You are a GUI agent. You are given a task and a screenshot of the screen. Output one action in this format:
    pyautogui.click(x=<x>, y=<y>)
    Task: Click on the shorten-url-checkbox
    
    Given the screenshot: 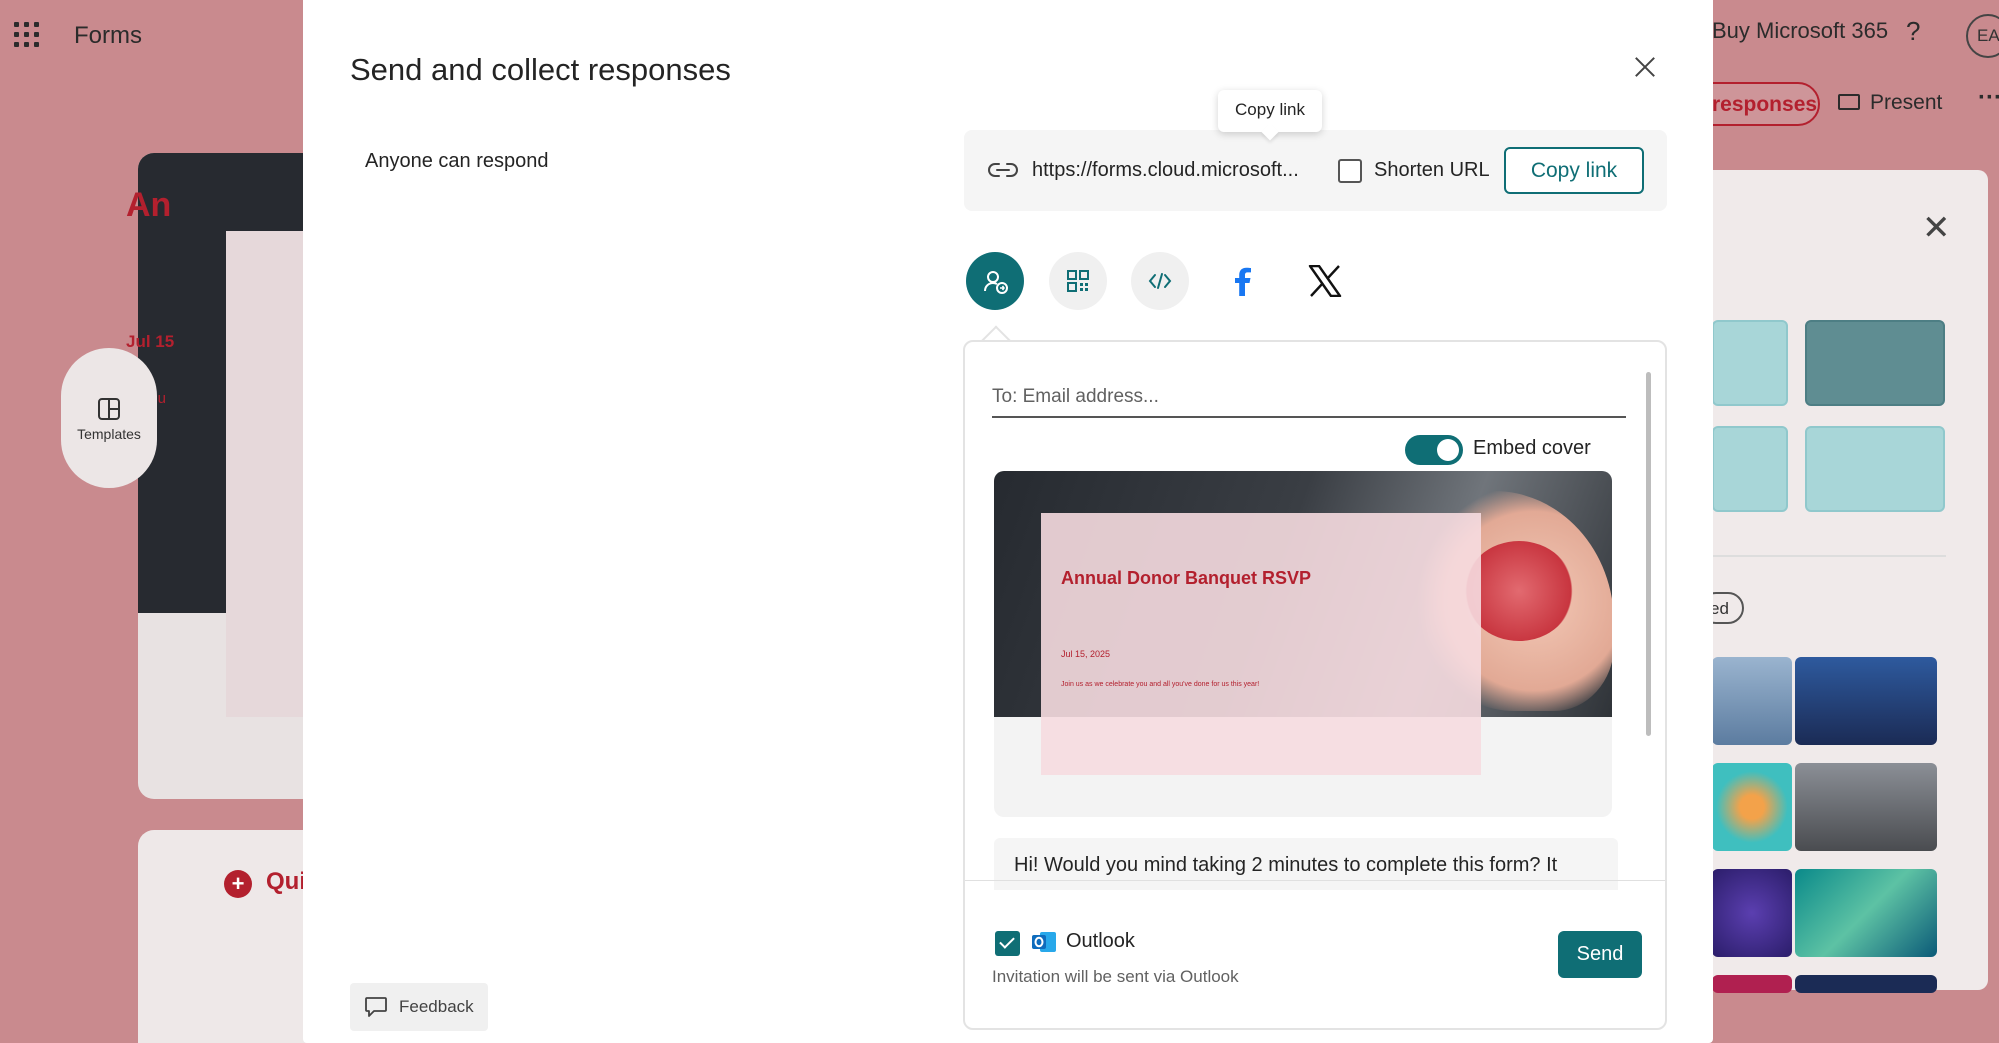 What is the action you would take?
    pyautogui.click(x=1350, y=171)
    